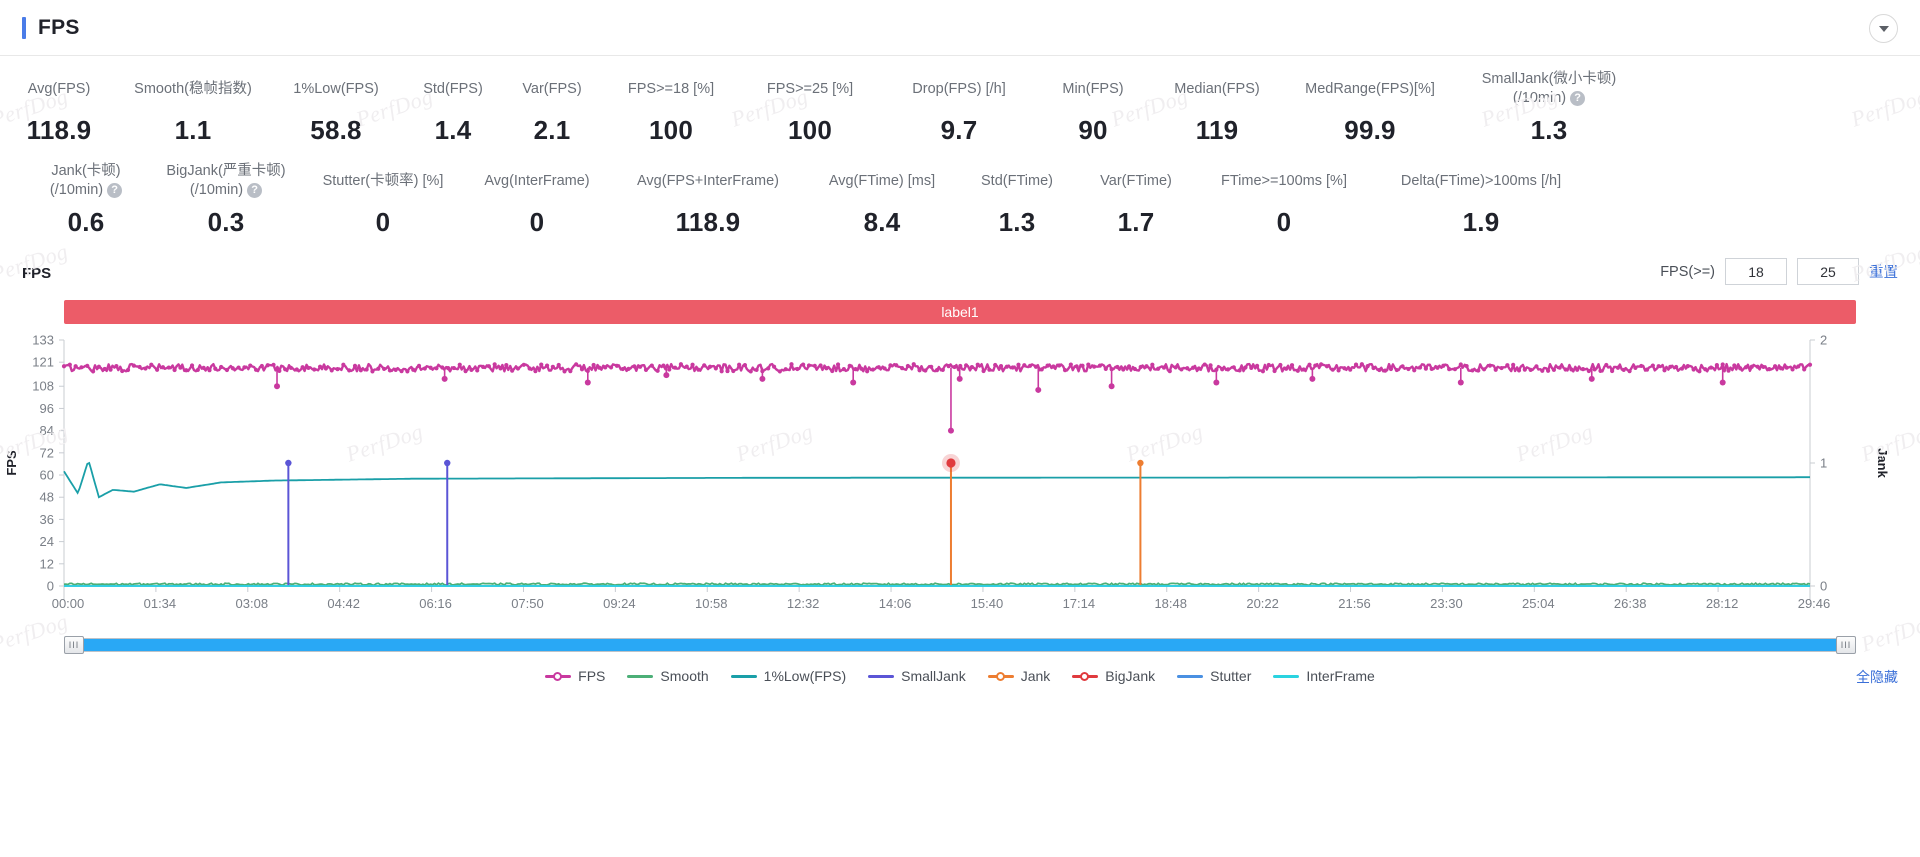 The image size is (1920, 857). What do you see at coordinates (1481, 181) in the screenshot?
I see `metric-label: Delta(FTime)>100ms [/h]` at bounding box center [1481, 181].